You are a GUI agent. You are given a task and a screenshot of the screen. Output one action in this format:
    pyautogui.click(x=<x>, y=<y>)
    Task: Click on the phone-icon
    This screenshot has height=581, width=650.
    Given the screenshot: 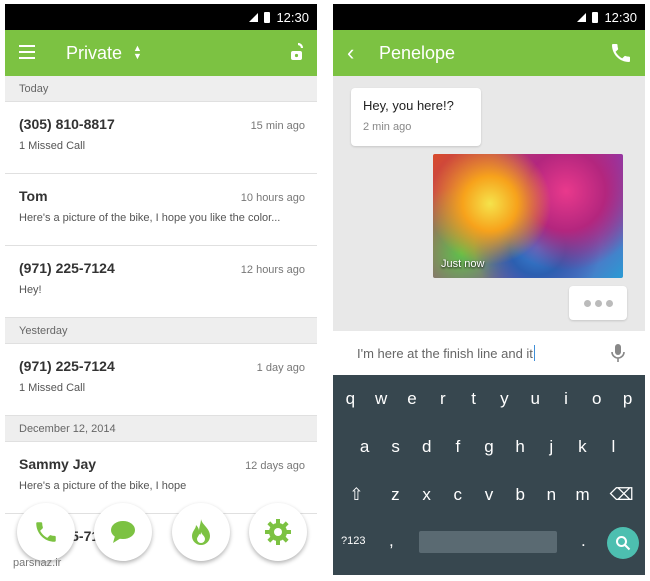 What is the action you would take?
    pyautogui.click(x=46, y=532)
    